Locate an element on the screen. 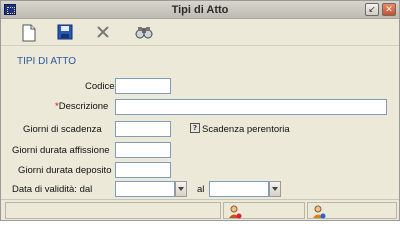 The image size is (400, 240). window-title: Tipi di Atto is located at coordinates (200, 10).